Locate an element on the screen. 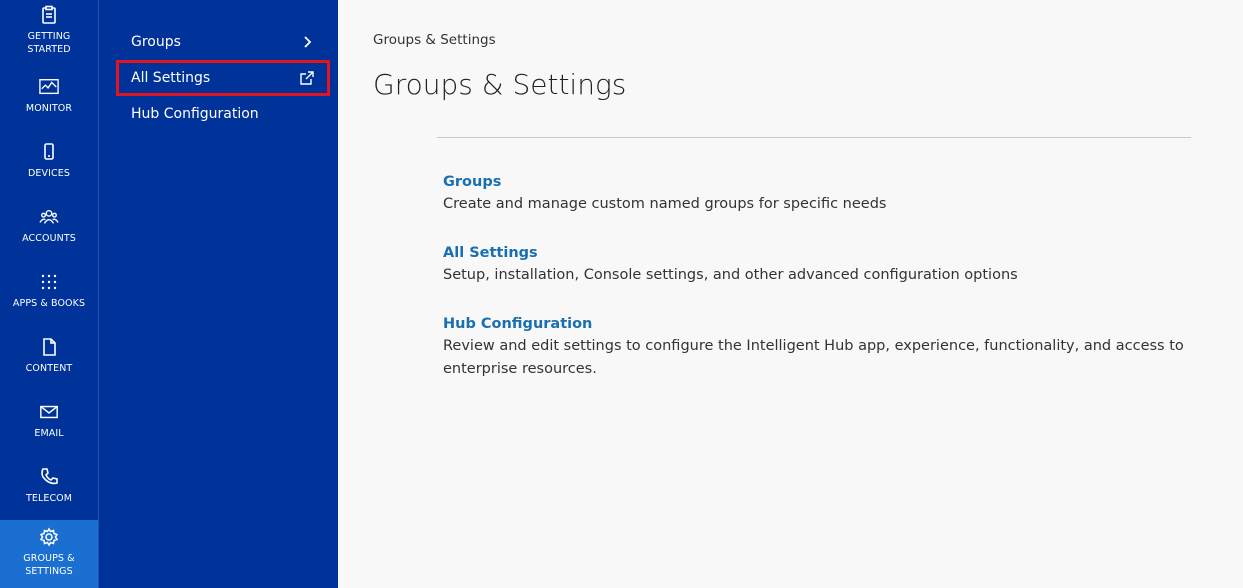 The width and height of the screenshot is (1243, 588). entry-hub-configuration-link: Hub Configuration is located at coordinates (517, 324).